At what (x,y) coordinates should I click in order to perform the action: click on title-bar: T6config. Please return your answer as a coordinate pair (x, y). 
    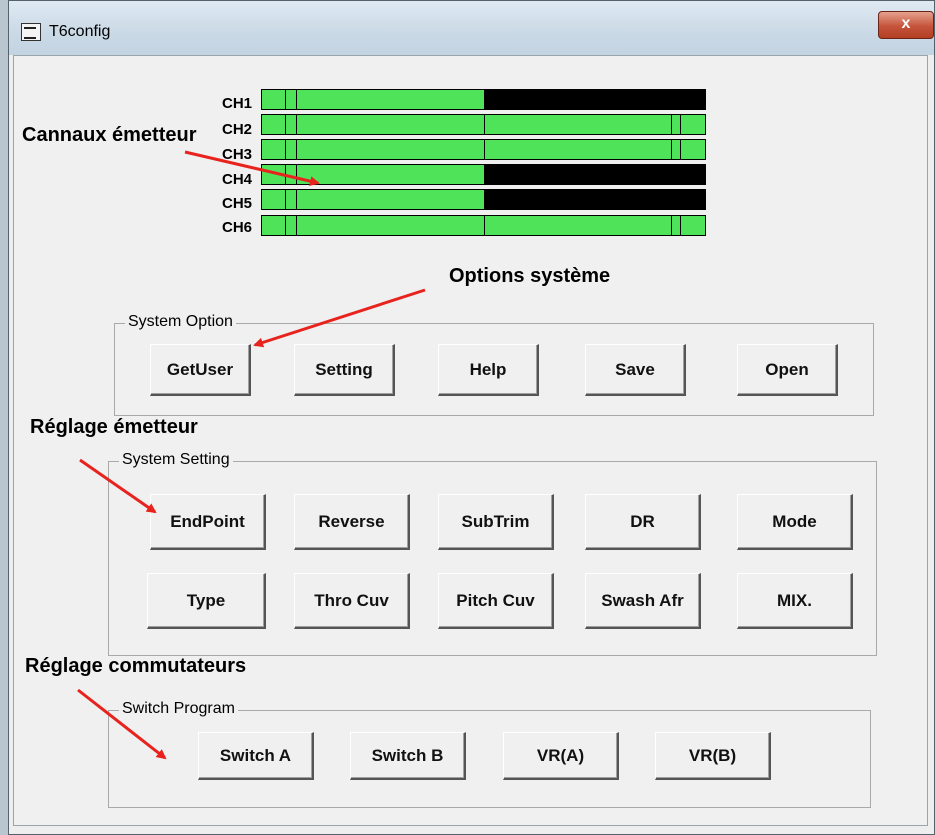
    Looking at the image, I should click on (471, 28).